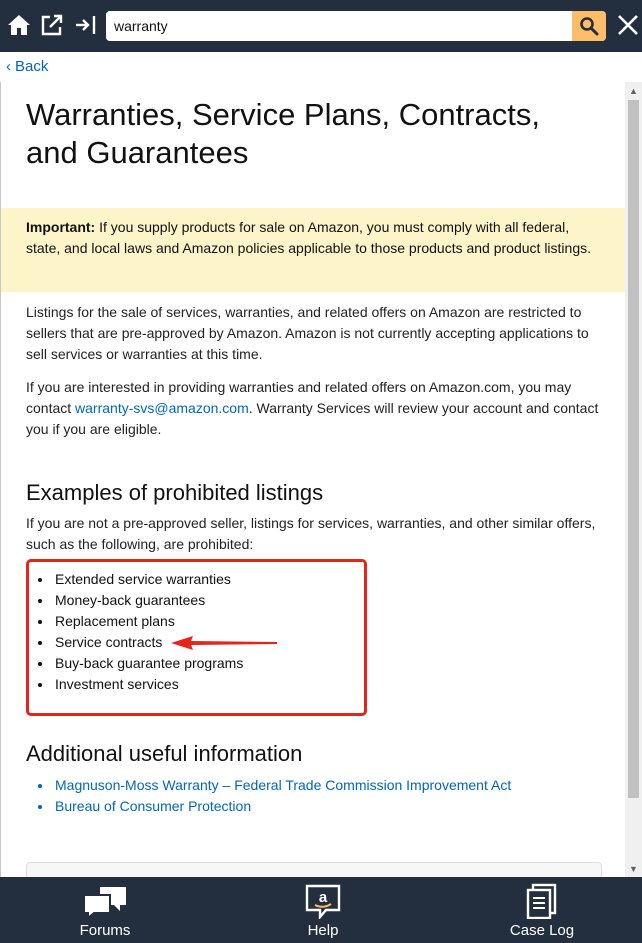  Describe the element at coordinates (633, 449) in the screenshot. I see `scrollbar-thumb` at that location.